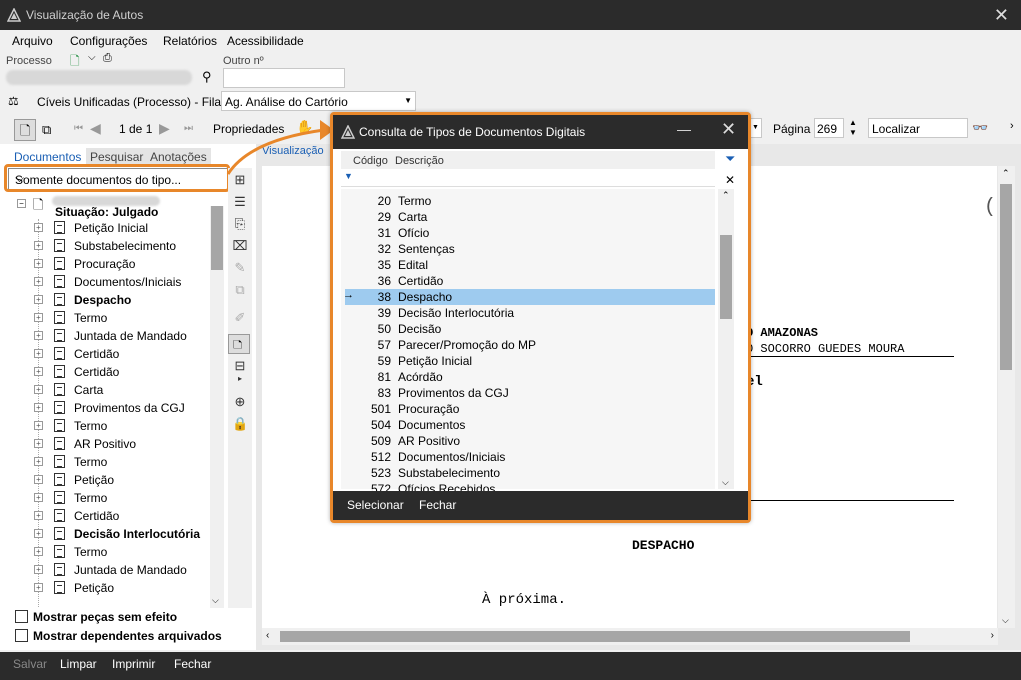 This screenshot has height=680, width=1021. Describe the element at coordinates (192, 664) in the screenshot. I see `fechar-button: Fechar` at that location.